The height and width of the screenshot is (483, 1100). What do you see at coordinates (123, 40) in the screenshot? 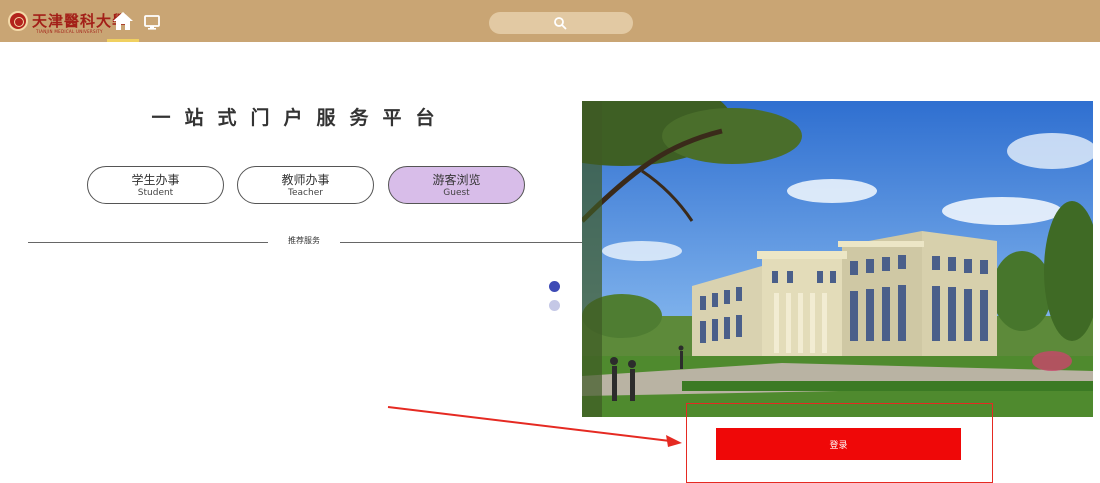
I see `active-nav-indicator` at bounding box center [123, 40].